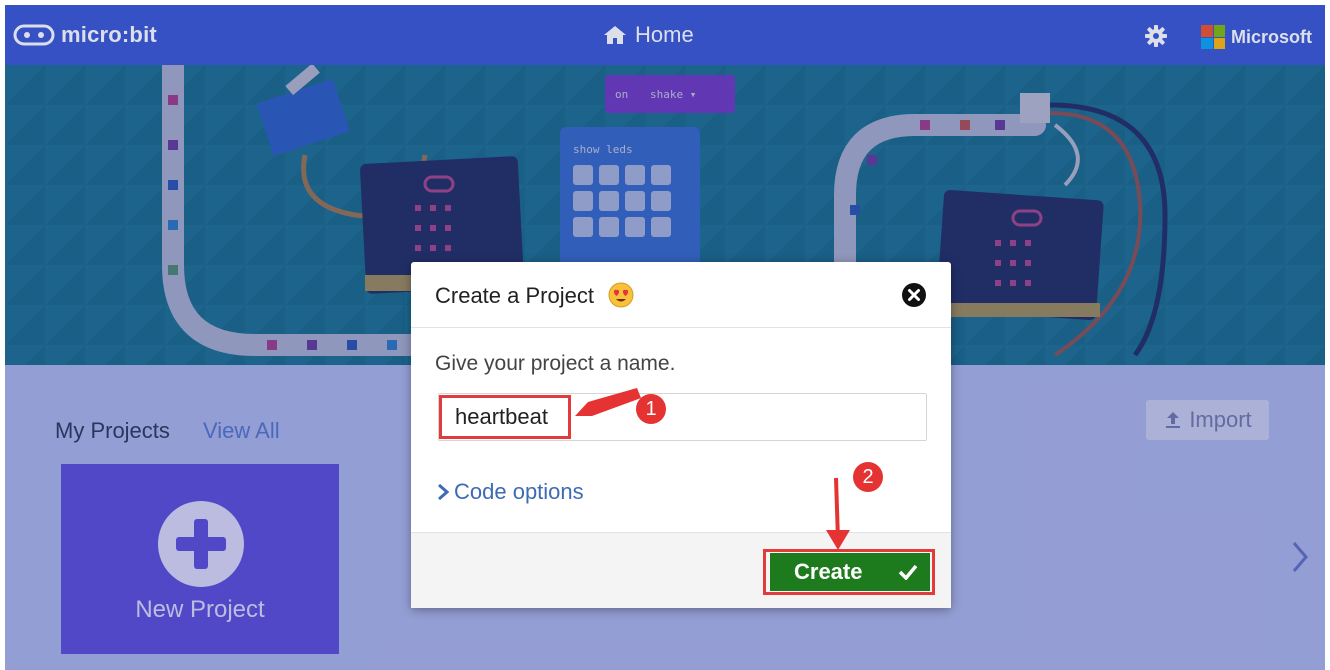 The image size is (1330, 670). Describe the element at coordinates (444, 492) in the screenshot. I see `chevron-right-icon` at that location.